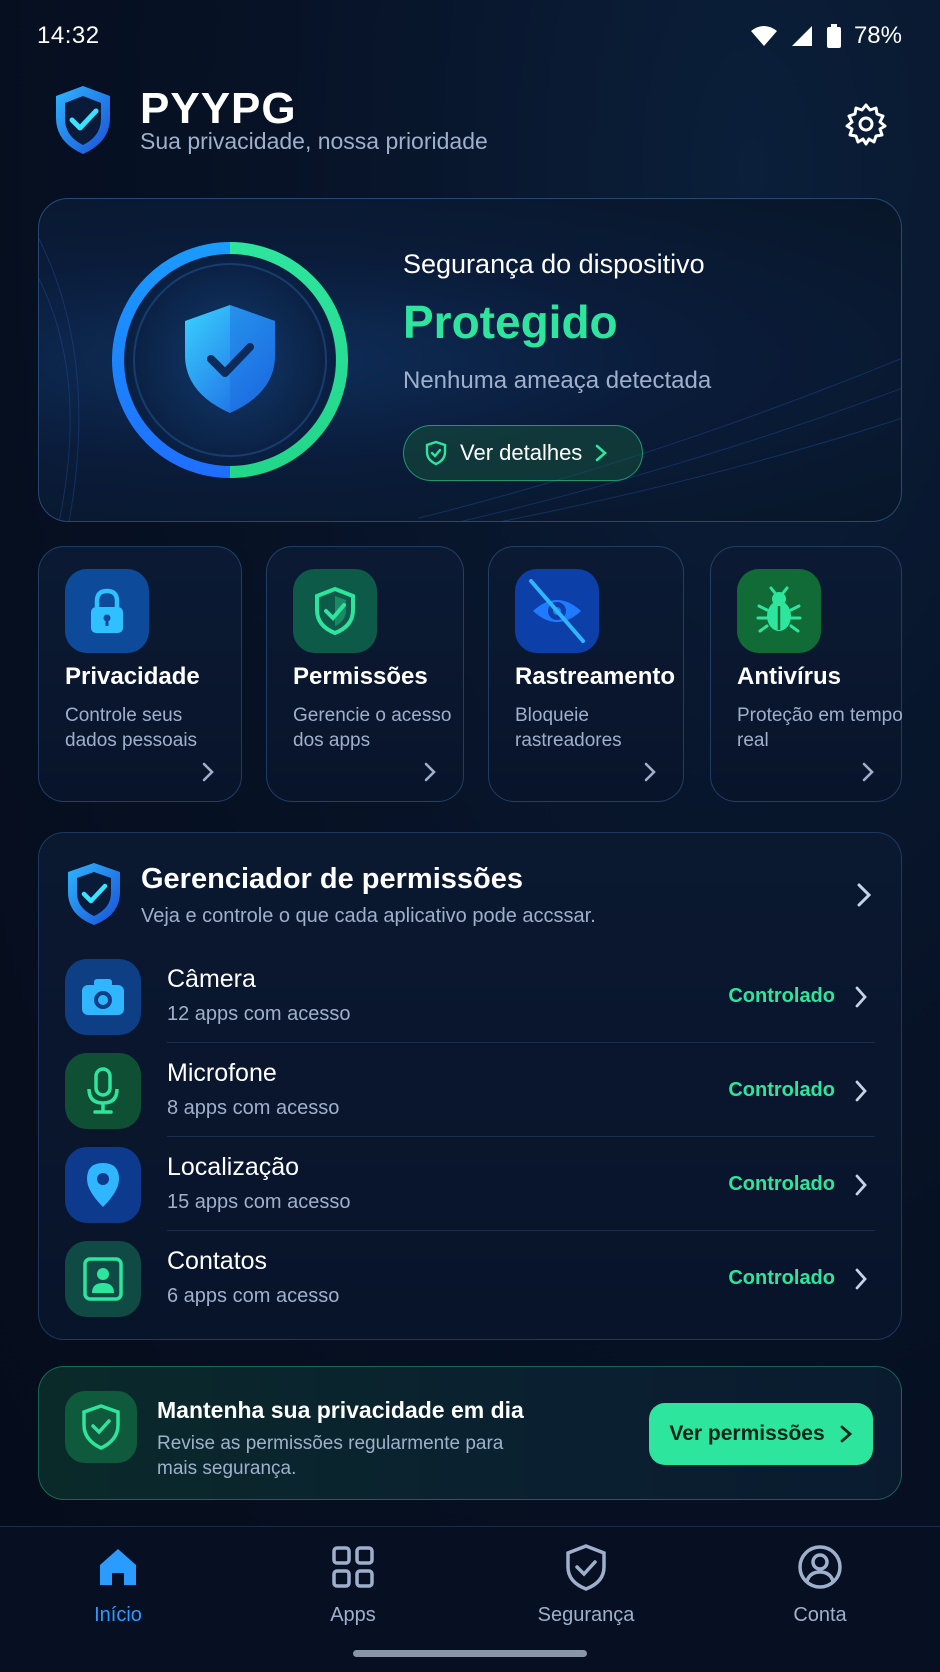 Image resolution: width=940 pixels, height=1672 pixels. What do you see at coordinates (353, 1567) in the screenshot?
I see `grid-icon` at bounding box center [353, 1567].